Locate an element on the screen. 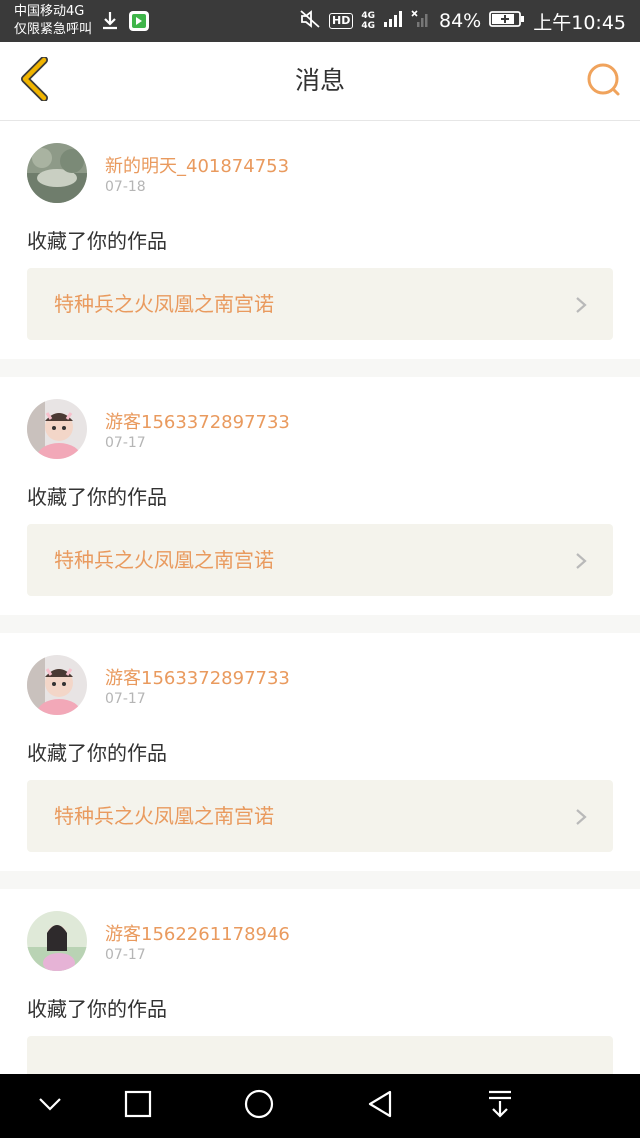 This screenshot has width=640, height=1138. search-icon is located at coordinates (604, 82).